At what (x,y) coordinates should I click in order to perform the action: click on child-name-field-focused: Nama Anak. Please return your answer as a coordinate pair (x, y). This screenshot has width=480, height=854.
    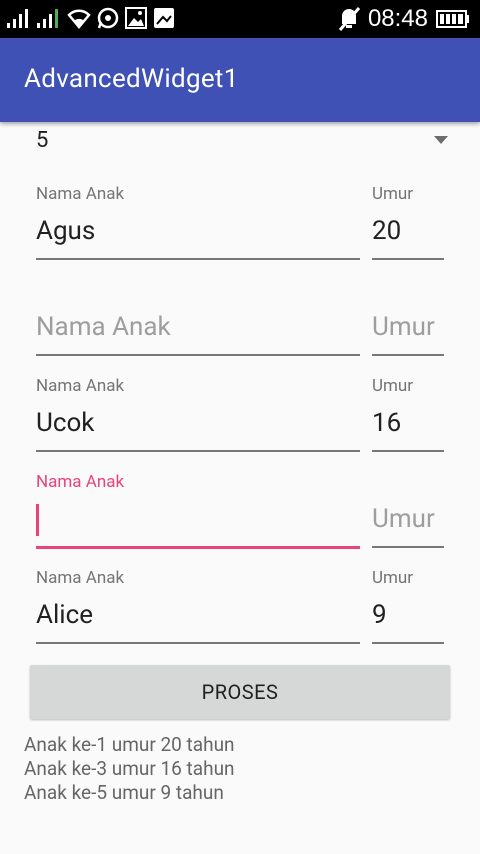
    Looking at the image, I should click on (198, 512).